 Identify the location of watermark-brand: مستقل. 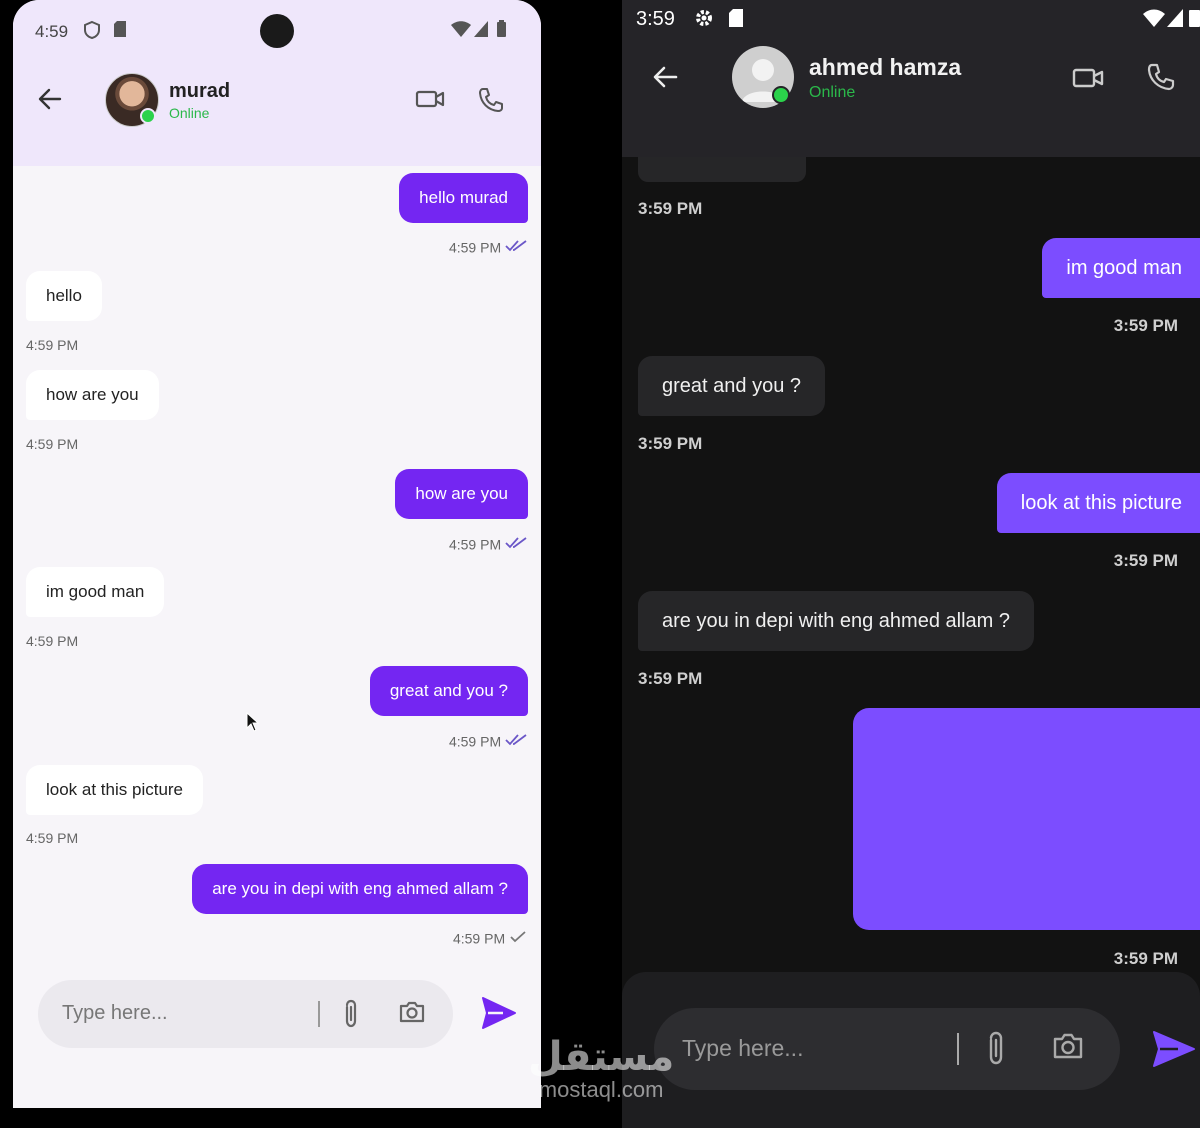
(601, 1057).